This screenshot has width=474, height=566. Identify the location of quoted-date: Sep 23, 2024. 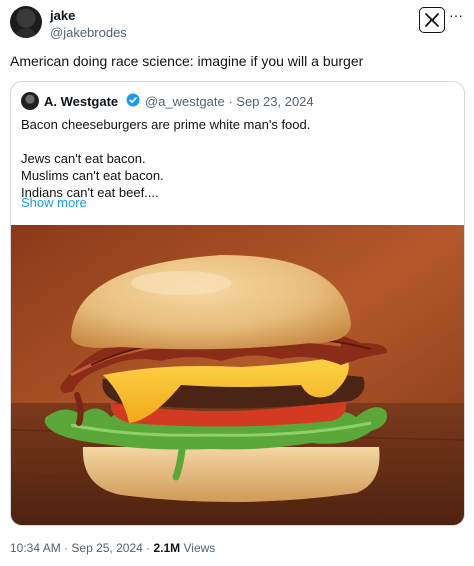
(275, 101).